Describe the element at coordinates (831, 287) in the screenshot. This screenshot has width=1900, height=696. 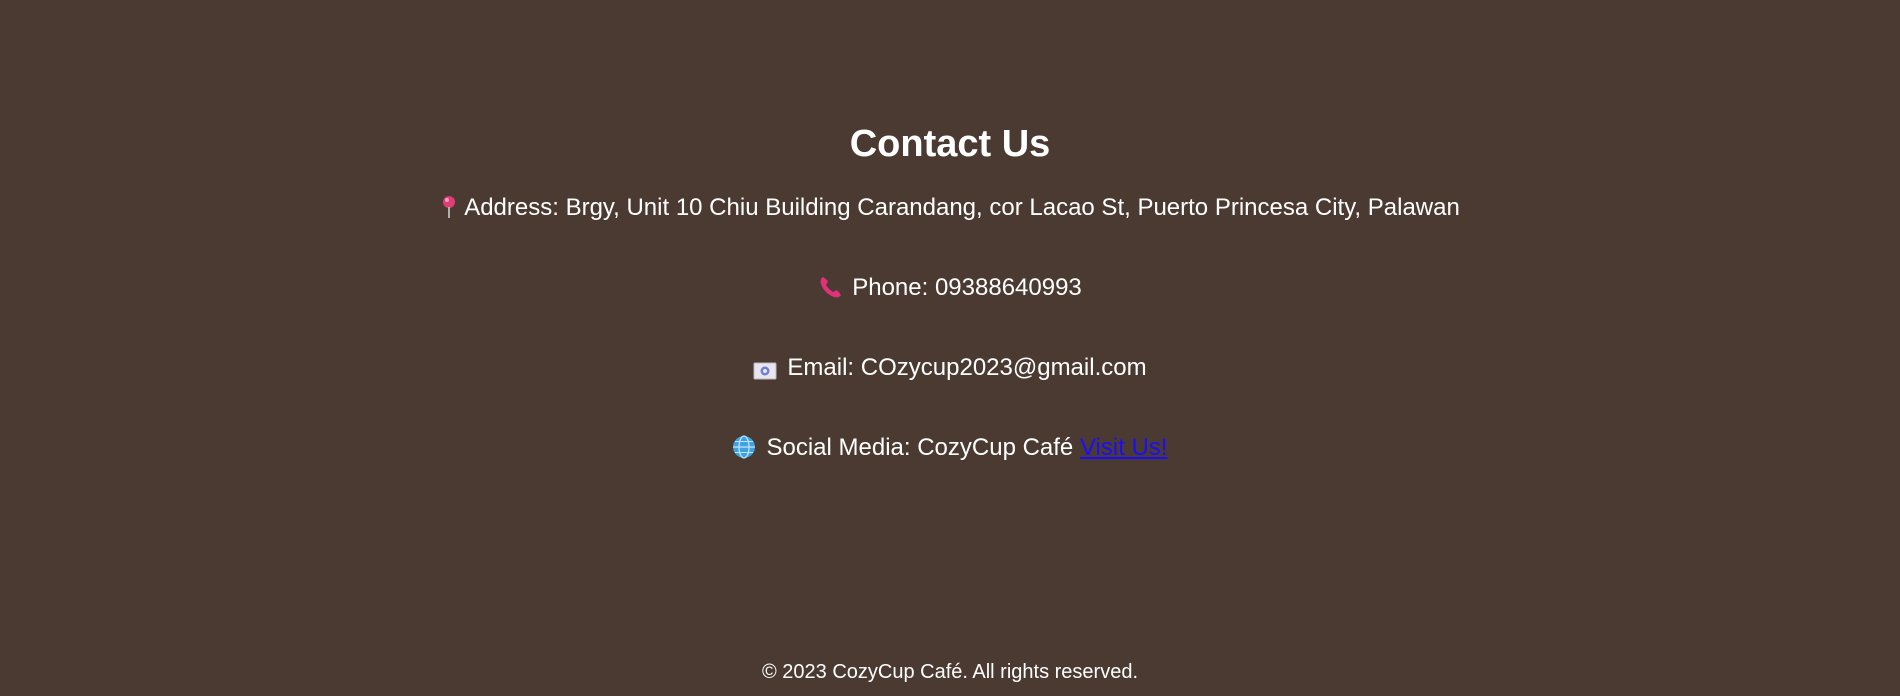
I see `phone-icon` at that location.